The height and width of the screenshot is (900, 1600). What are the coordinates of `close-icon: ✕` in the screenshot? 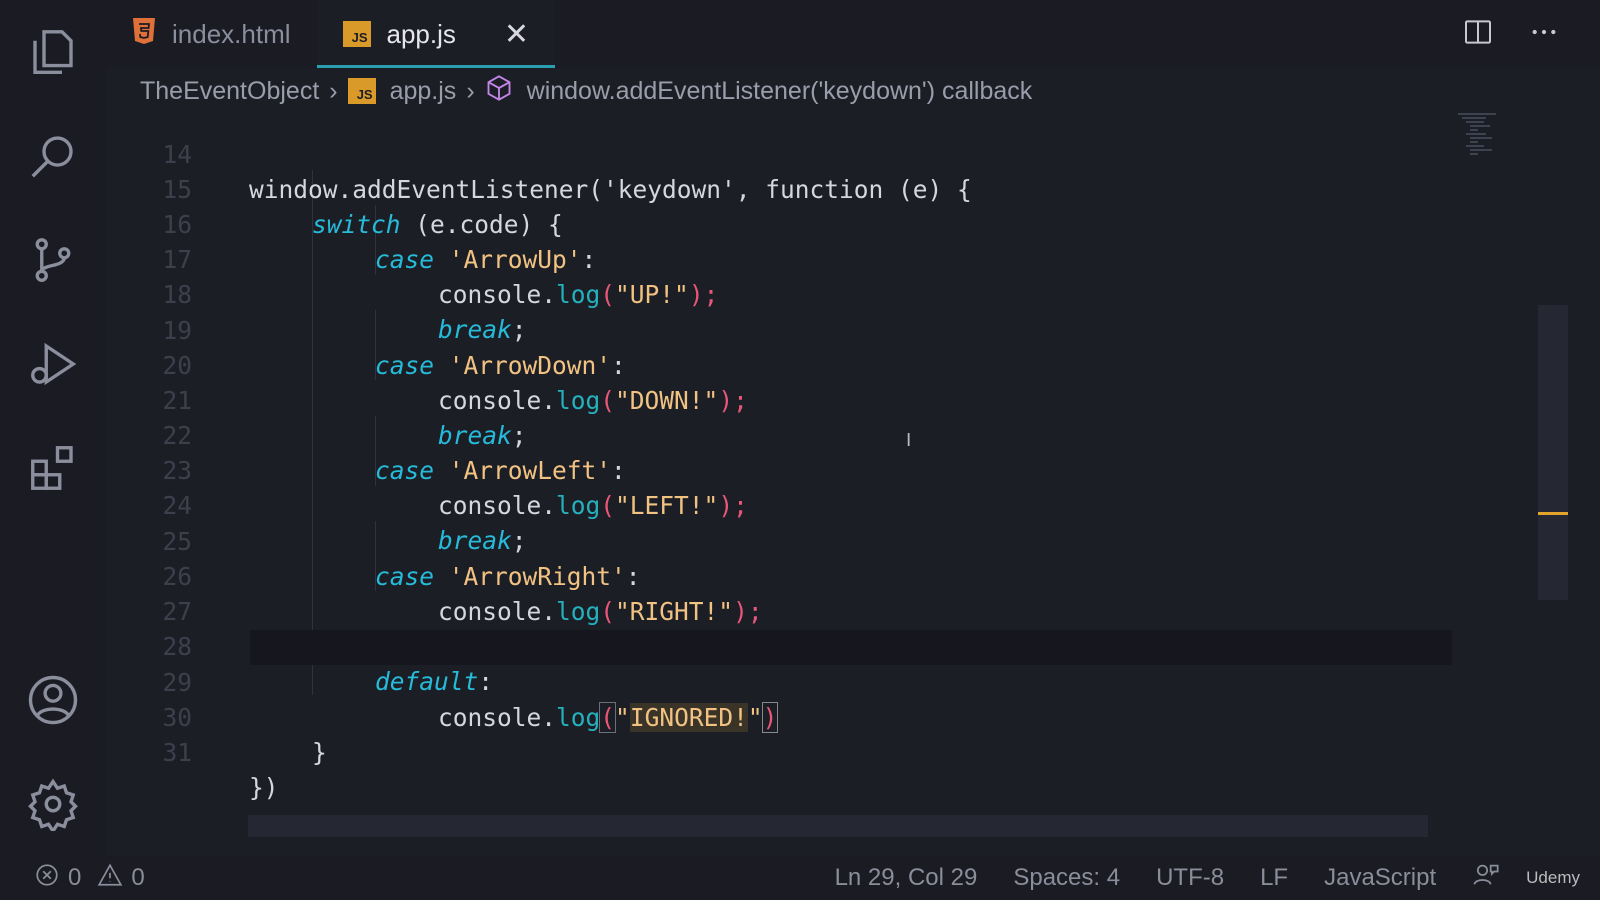 It's located at (516, 34).